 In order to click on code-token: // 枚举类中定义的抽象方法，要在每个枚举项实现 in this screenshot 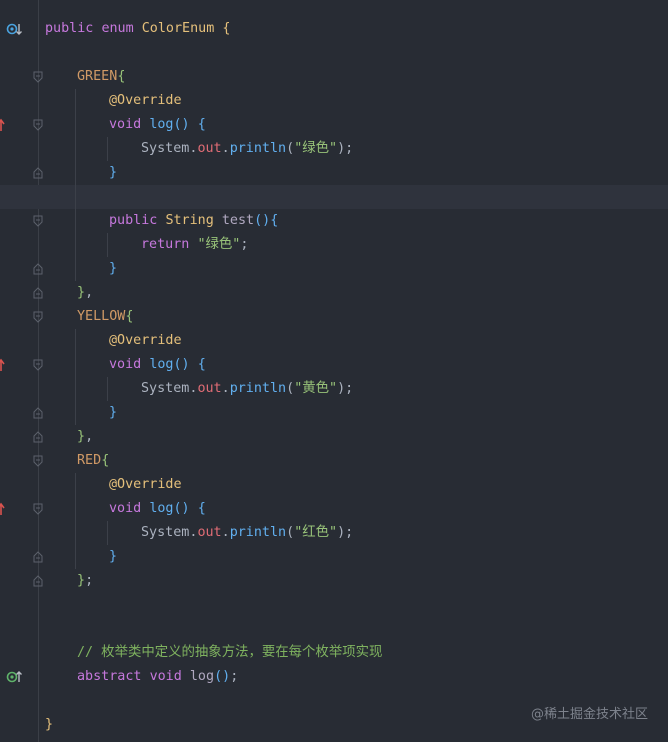, I will do `click(230, 652)`.